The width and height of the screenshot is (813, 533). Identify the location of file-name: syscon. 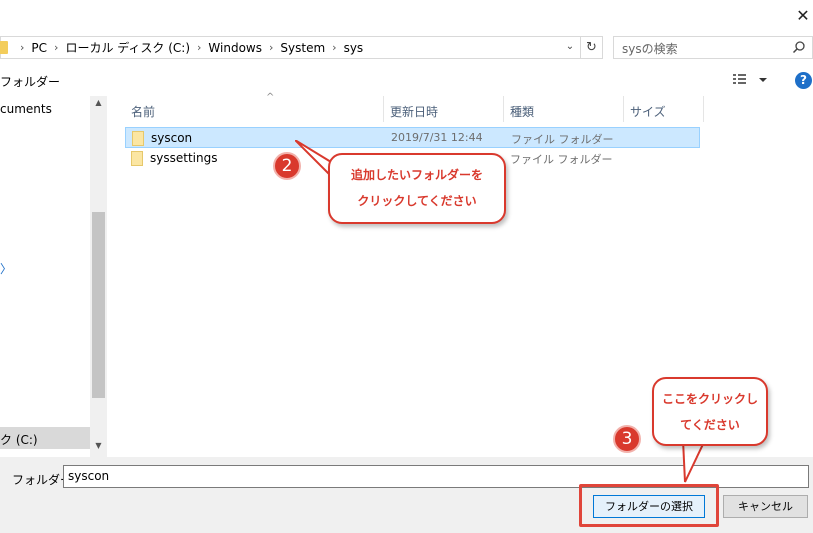
(172, 138).